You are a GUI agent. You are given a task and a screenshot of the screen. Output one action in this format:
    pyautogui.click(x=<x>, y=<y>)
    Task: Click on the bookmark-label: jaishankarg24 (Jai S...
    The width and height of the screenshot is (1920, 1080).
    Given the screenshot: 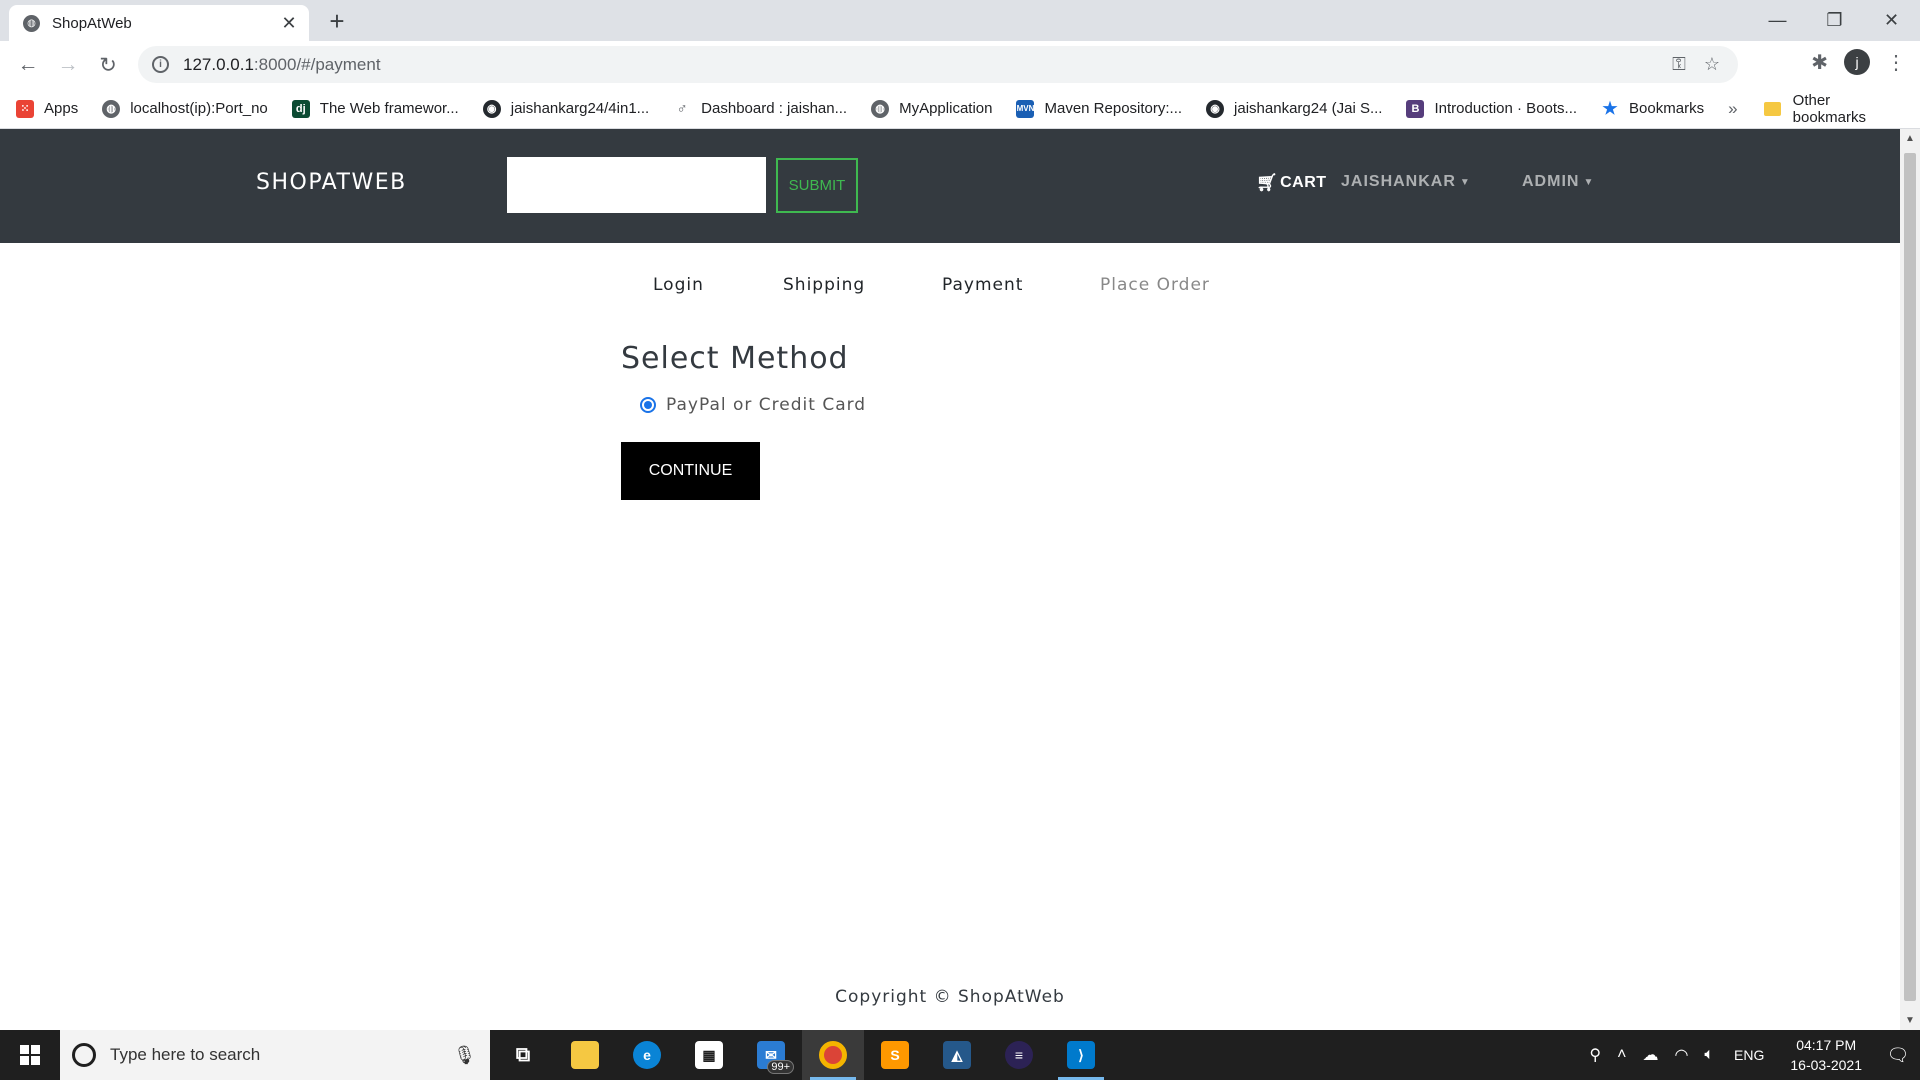 What is the action you would take?
    pyautogui.click(x=1308, y=108)
    